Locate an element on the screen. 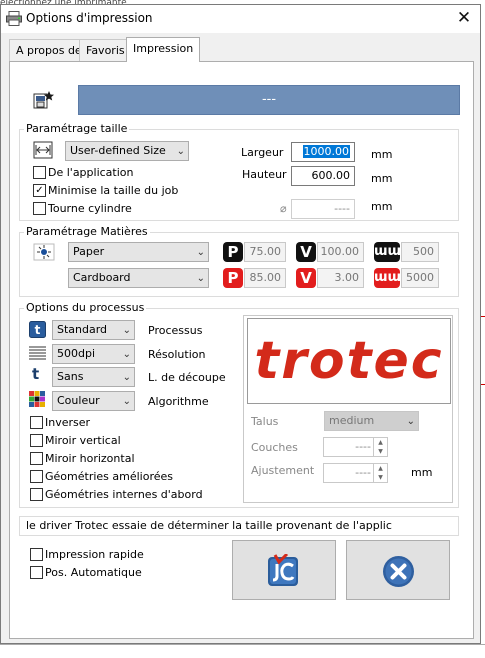 This screenshot has height=658, width=485. resize-icon is located at coordinates (43, 150).